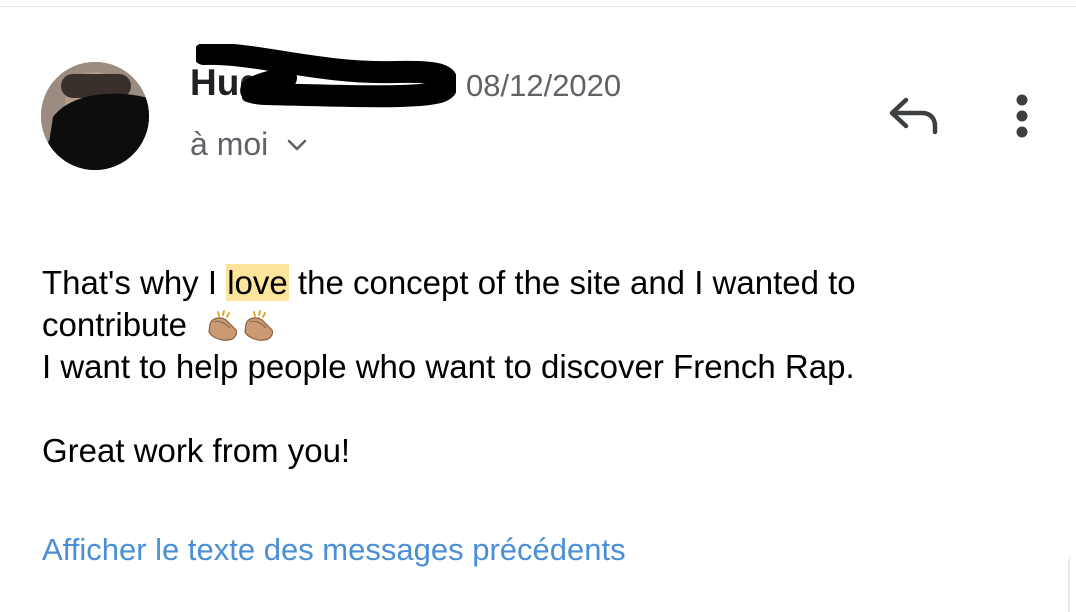  Describe the element at coordinates (572, 282) in the screenshot. I see `body-line-1-end: the concept of the site and I wanted to` at that location.